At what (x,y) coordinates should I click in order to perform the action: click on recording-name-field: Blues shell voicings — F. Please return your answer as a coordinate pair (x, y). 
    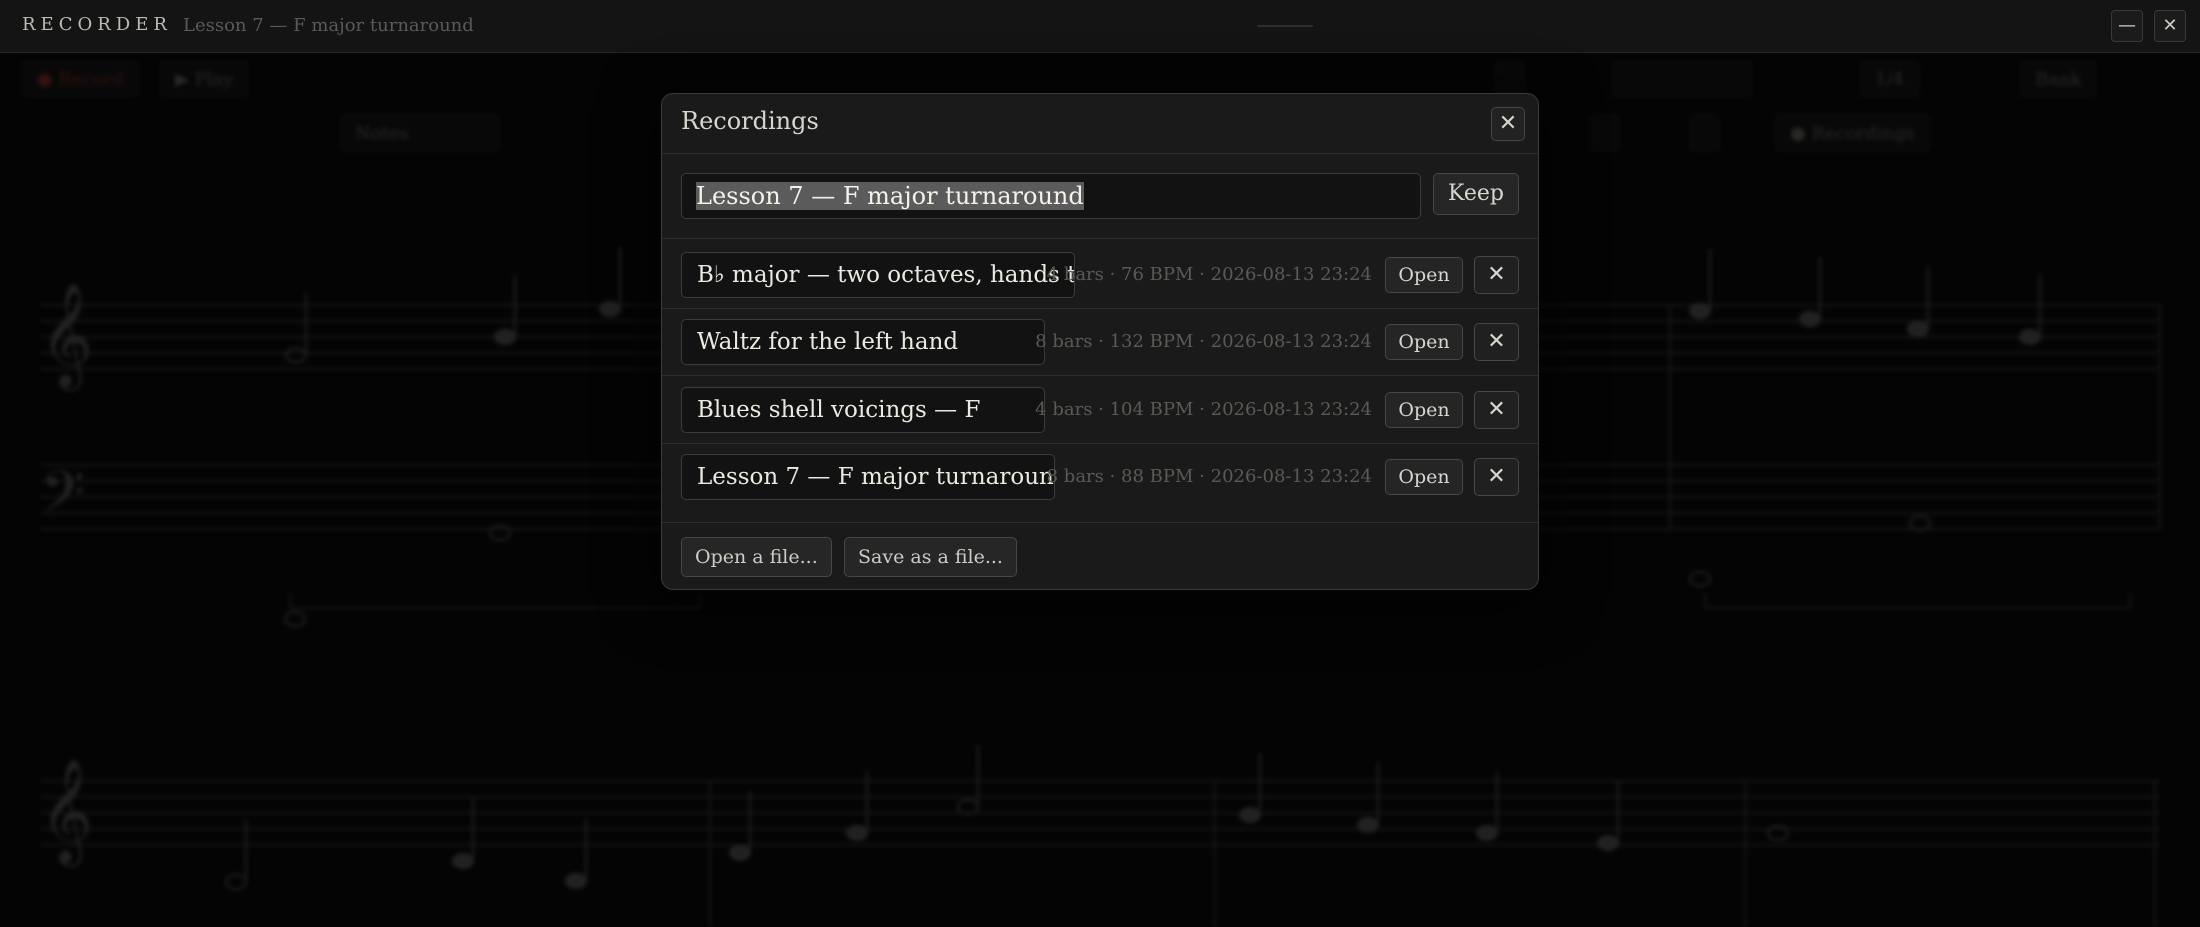
    Looking at the image, I should click on (863, 410).